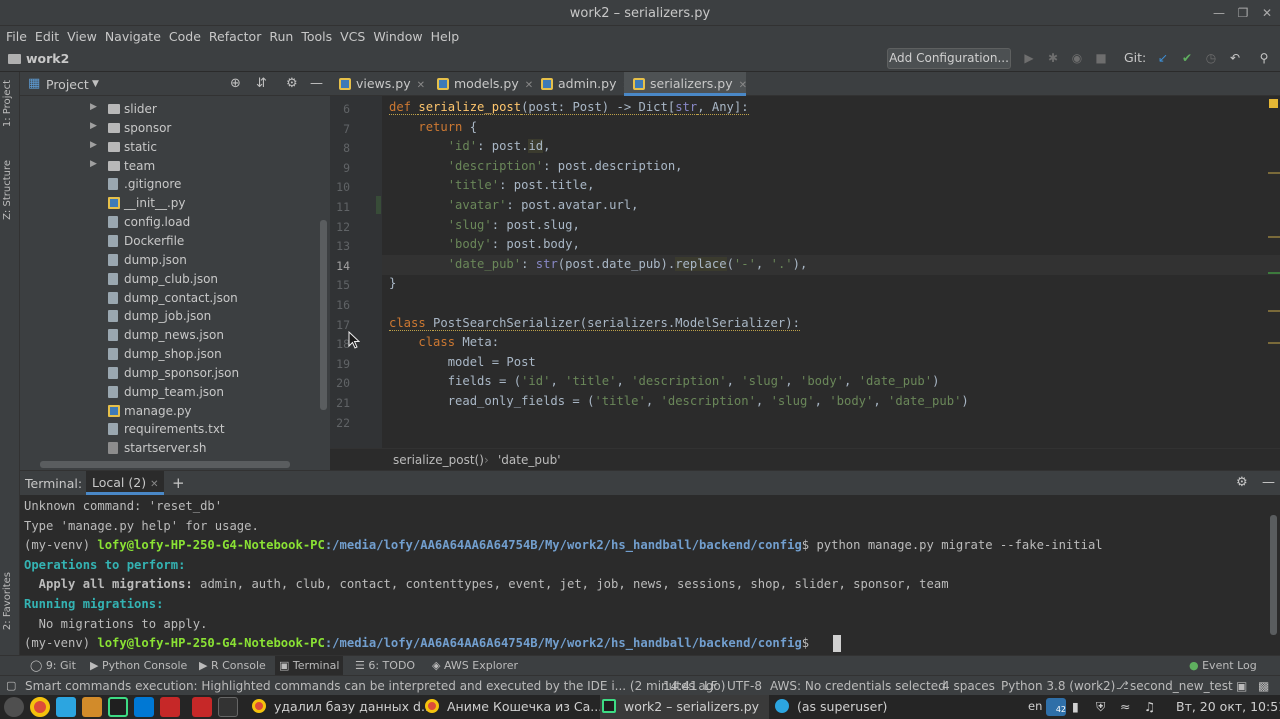 The height and width of the screenshot is (719, 1280). I want to click on keyboard-layout: en, so click(1035, 706).